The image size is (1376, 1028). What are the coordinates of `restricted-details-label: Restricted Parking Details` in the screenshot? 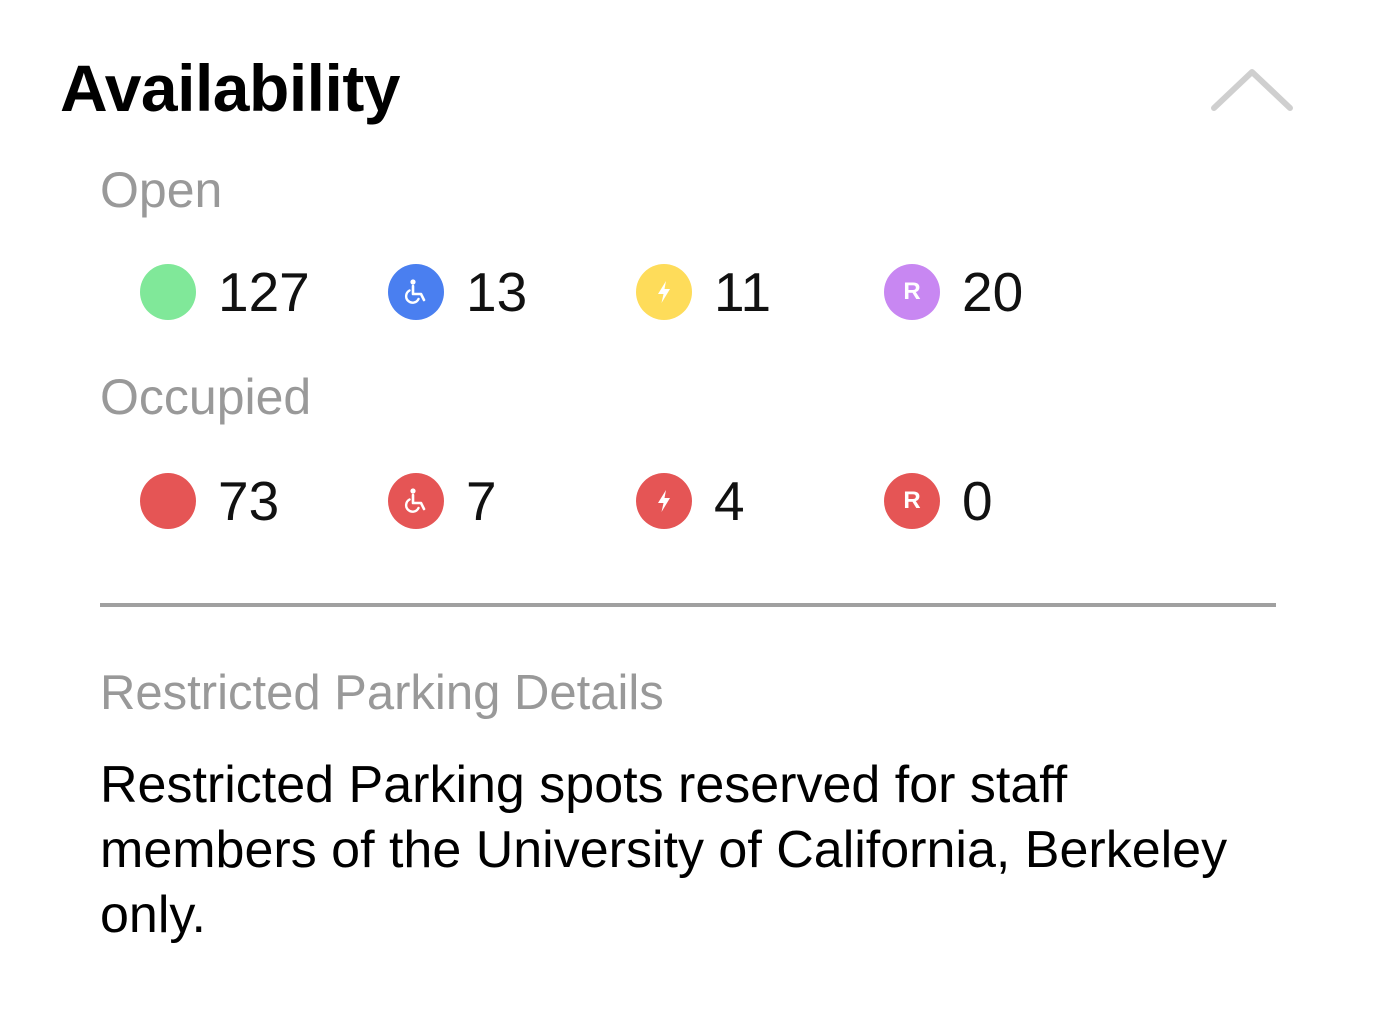 It's located at (382, 693).